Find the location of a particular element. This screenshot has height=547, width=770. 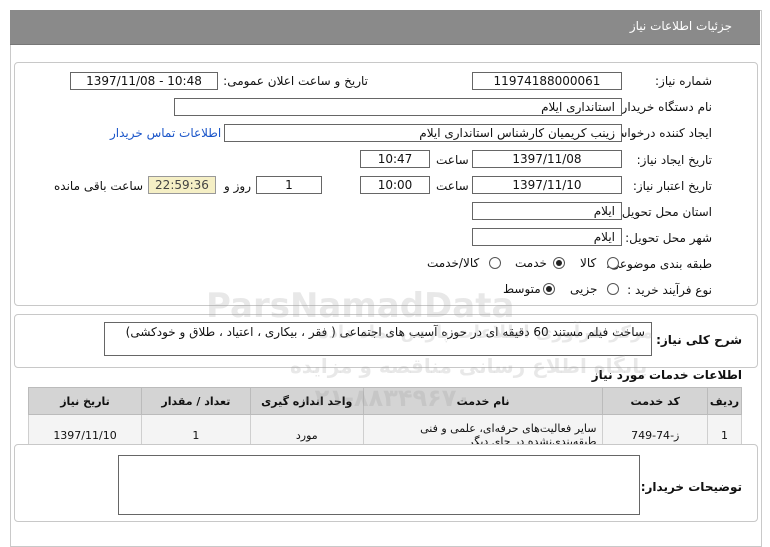

col-unit: واحد اندازه گیری is located at coordinates (306, 401).